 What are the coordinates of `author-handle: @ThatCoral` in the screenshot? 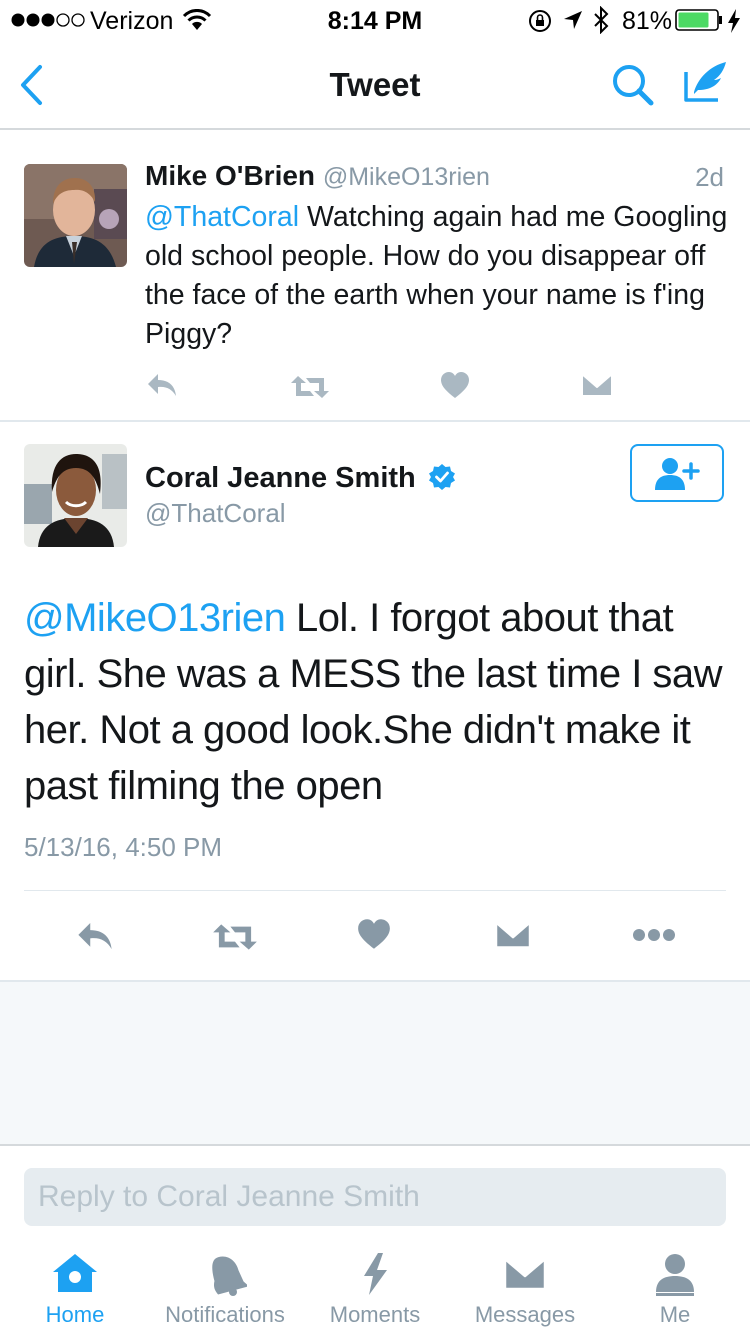 It's located at (215, 513).